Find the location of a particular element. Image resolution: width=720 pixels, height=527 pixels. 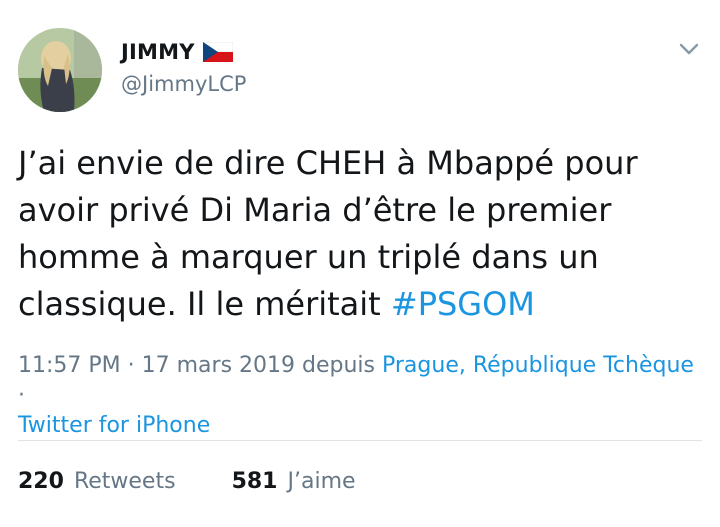

display-name: JIMMY is located at coordinates (158, 52).